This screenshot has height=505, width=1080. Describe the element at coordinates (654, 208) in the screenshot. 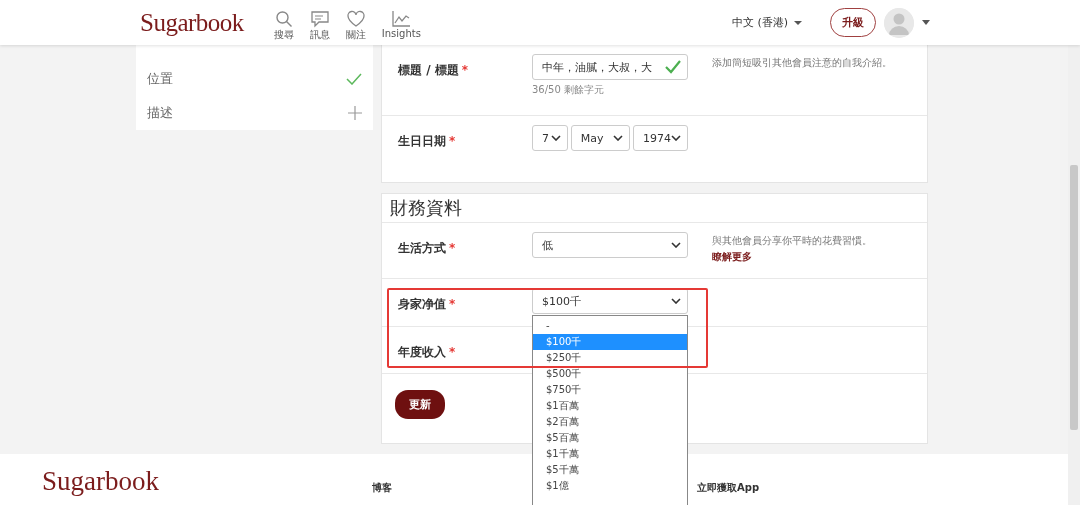

I see `section-title: 財務資料` at that location.